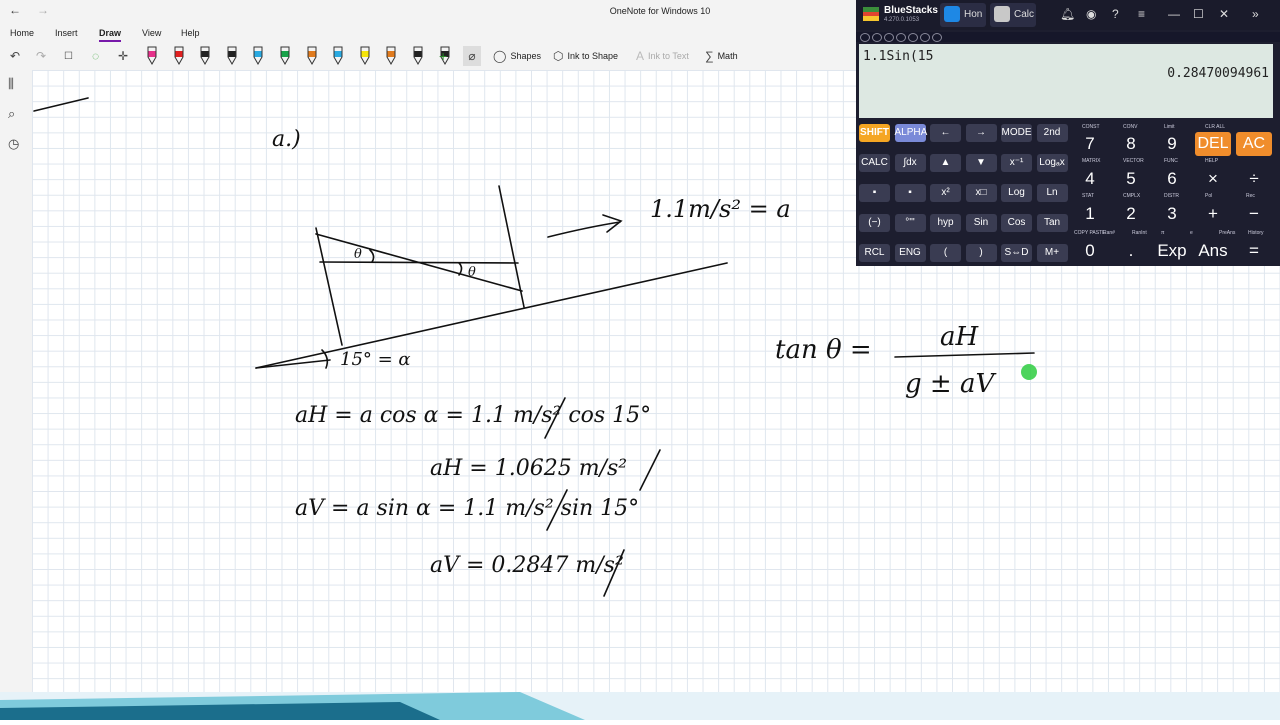 The image size is (1280, 725). What do you see at coordinates (467, 508) in the screenshot?
I see `equation-aV-derivation: aV = a sin α = 1.1 m/s² sin 15°` at bounding box center [467, 508].